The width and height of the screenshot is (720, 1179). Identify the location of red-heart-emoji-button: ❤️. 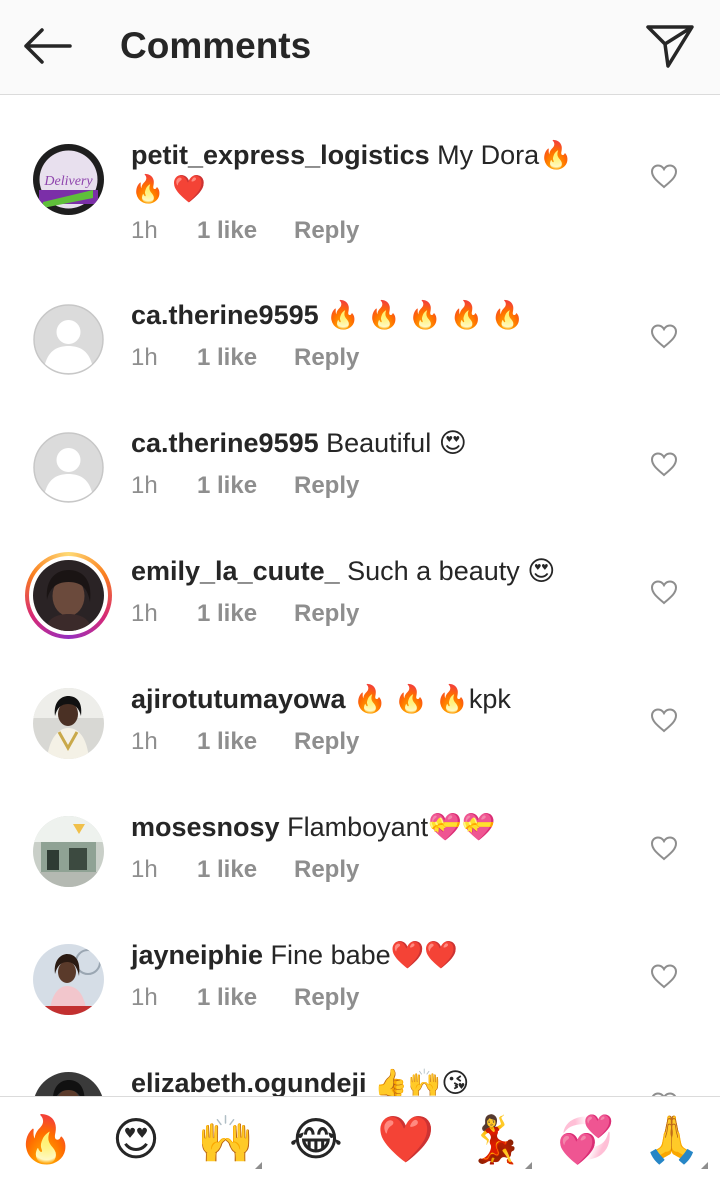
(406, 1139).